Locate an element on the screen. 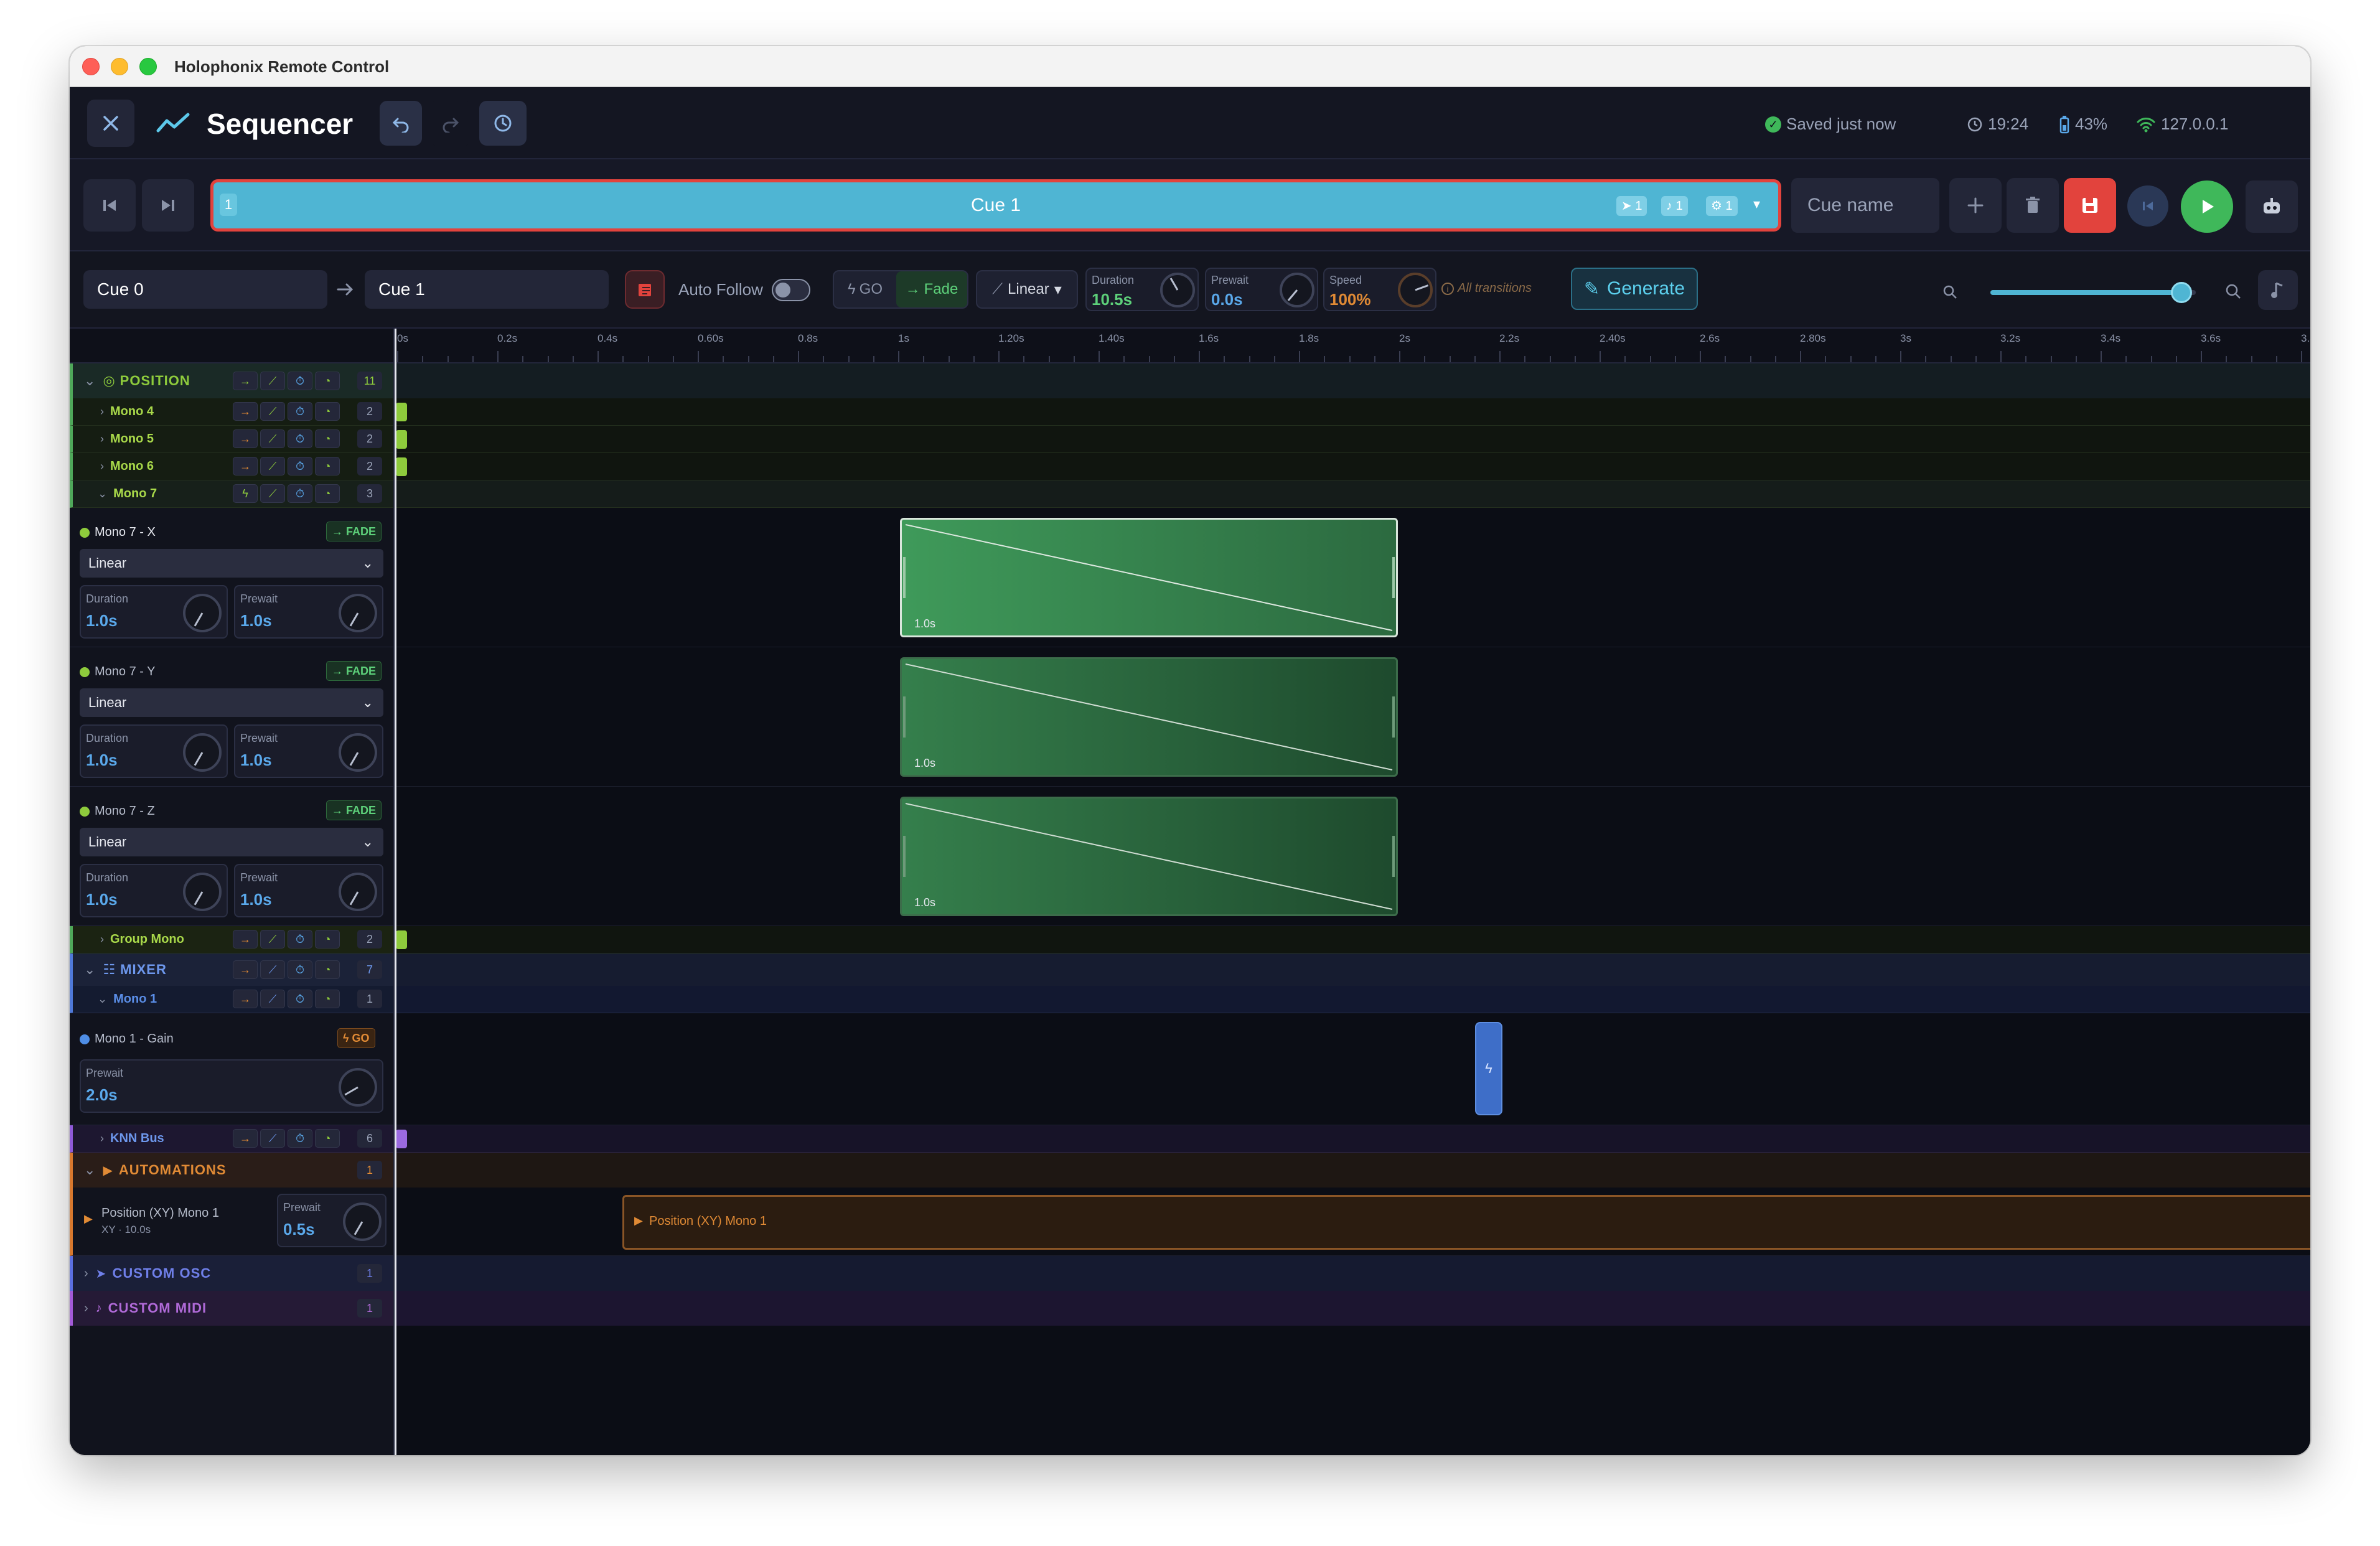 The width and height of the screenshot is (2380, 1546). chevron-down-icon: ▾ is located at coordinates (1757, 204).